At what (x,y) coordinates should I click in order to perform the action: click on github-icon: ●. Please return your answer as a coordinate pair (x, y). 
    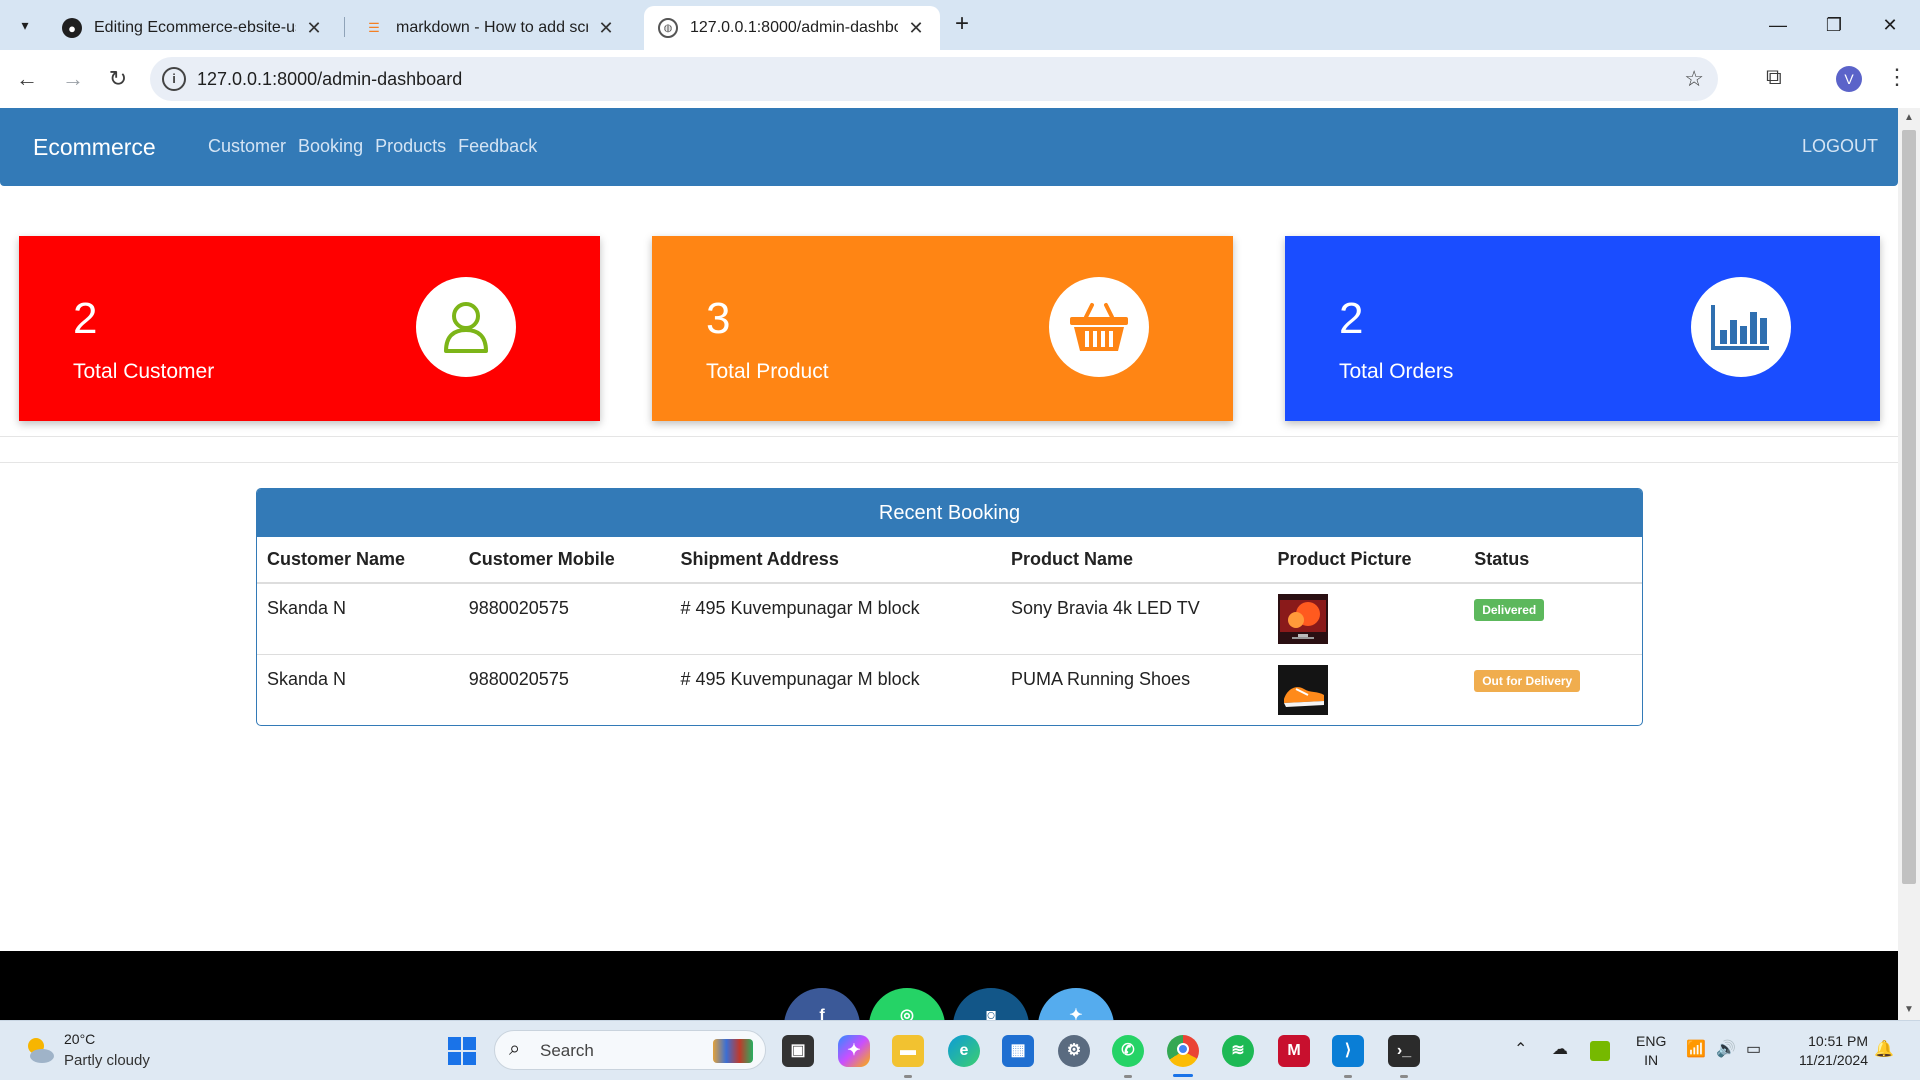
    Looking at the image, I should click on (72, 28).